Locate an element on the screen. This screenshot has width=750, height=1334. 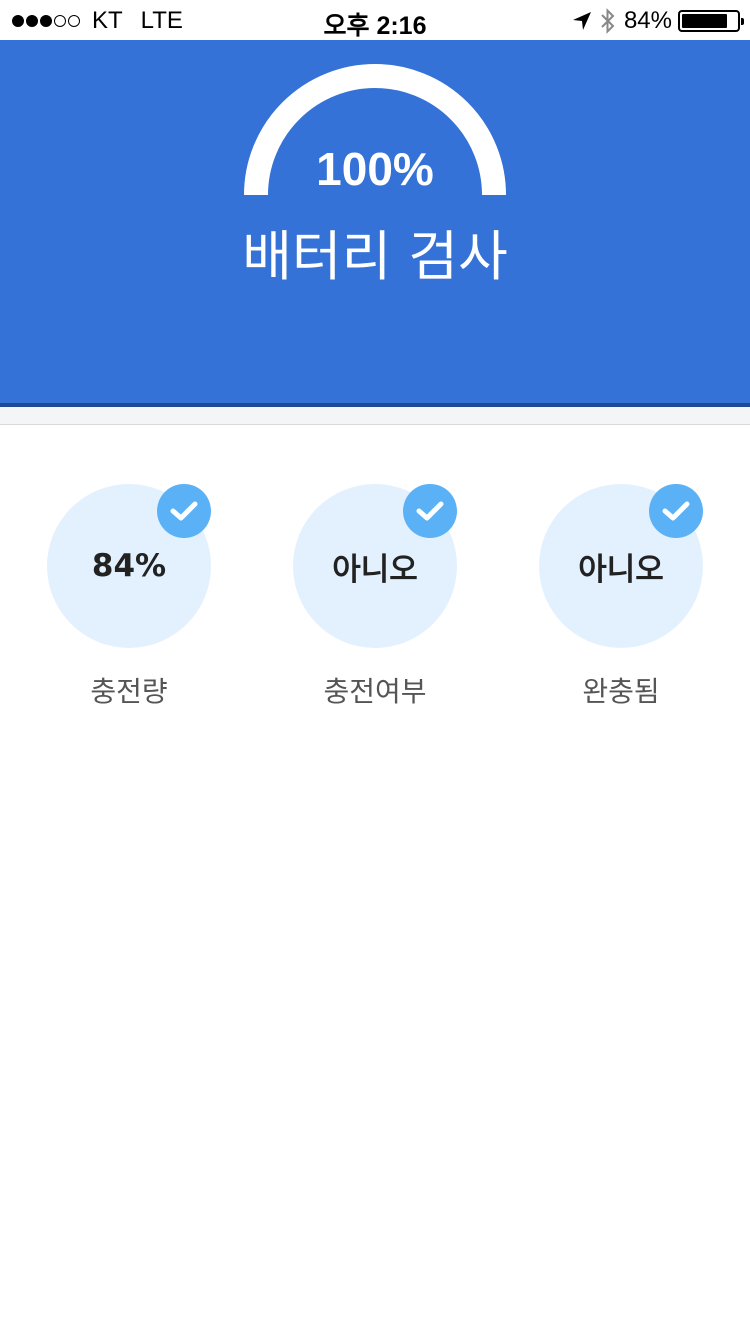
stat-label: 완충됨 is located at coordinates (621, 691).